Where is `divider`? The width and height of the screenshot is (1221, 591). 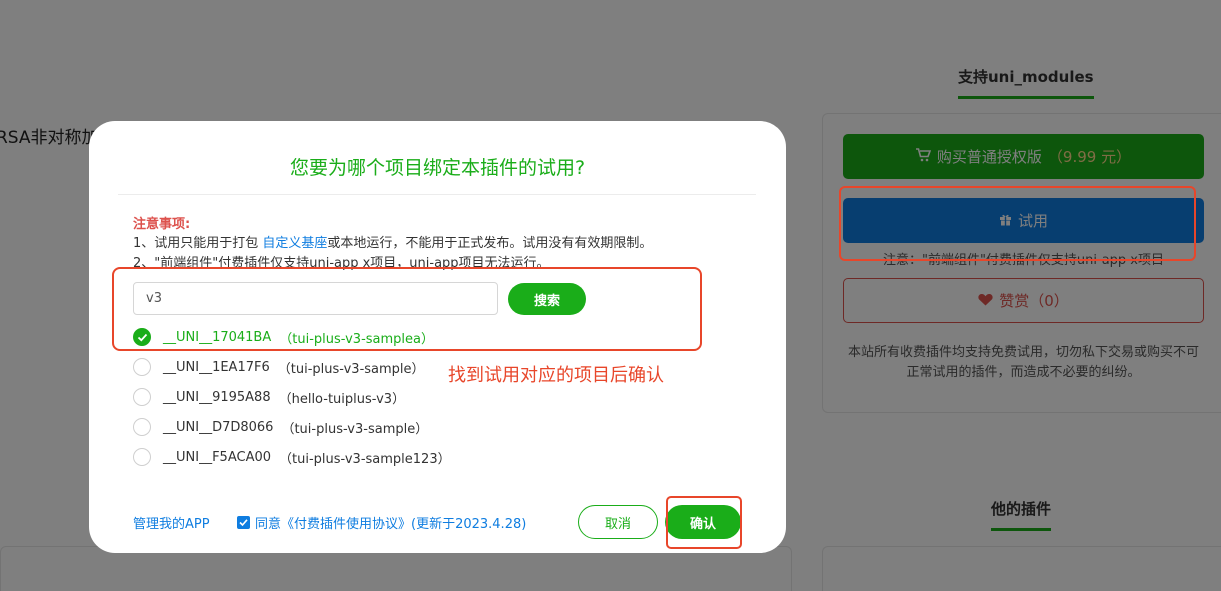
divider is located at coordinates (437, 194).